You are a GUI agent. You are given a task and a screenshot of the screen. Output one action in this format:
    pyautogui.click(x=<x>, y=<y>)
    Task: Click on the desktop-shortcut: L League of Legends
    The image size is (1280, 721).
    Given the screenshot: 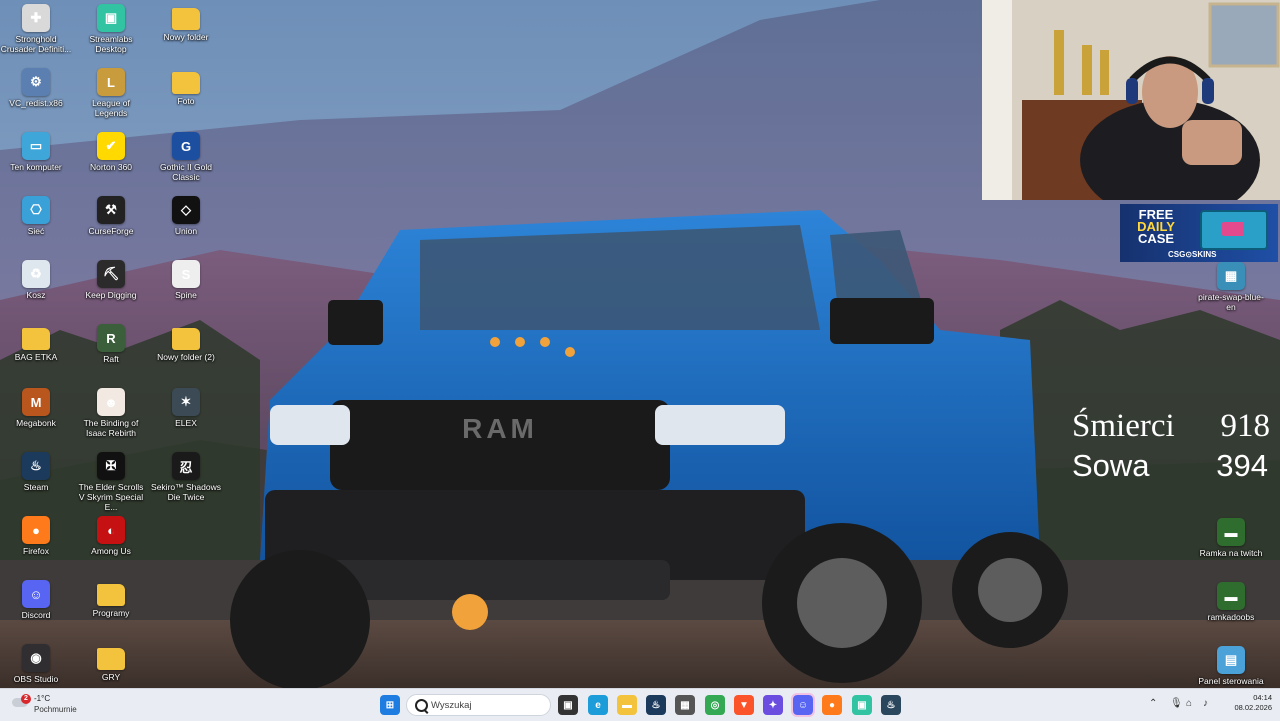 What is the action you would take?
    pyautogui.click(x=111, y=91)
    